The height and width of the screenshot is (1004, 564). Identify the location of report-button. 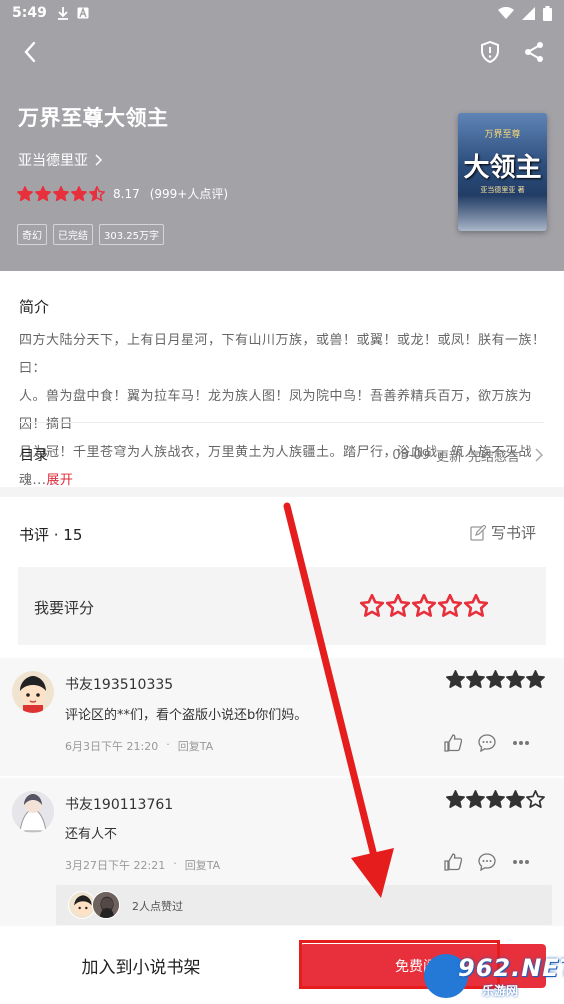
(490, 52).